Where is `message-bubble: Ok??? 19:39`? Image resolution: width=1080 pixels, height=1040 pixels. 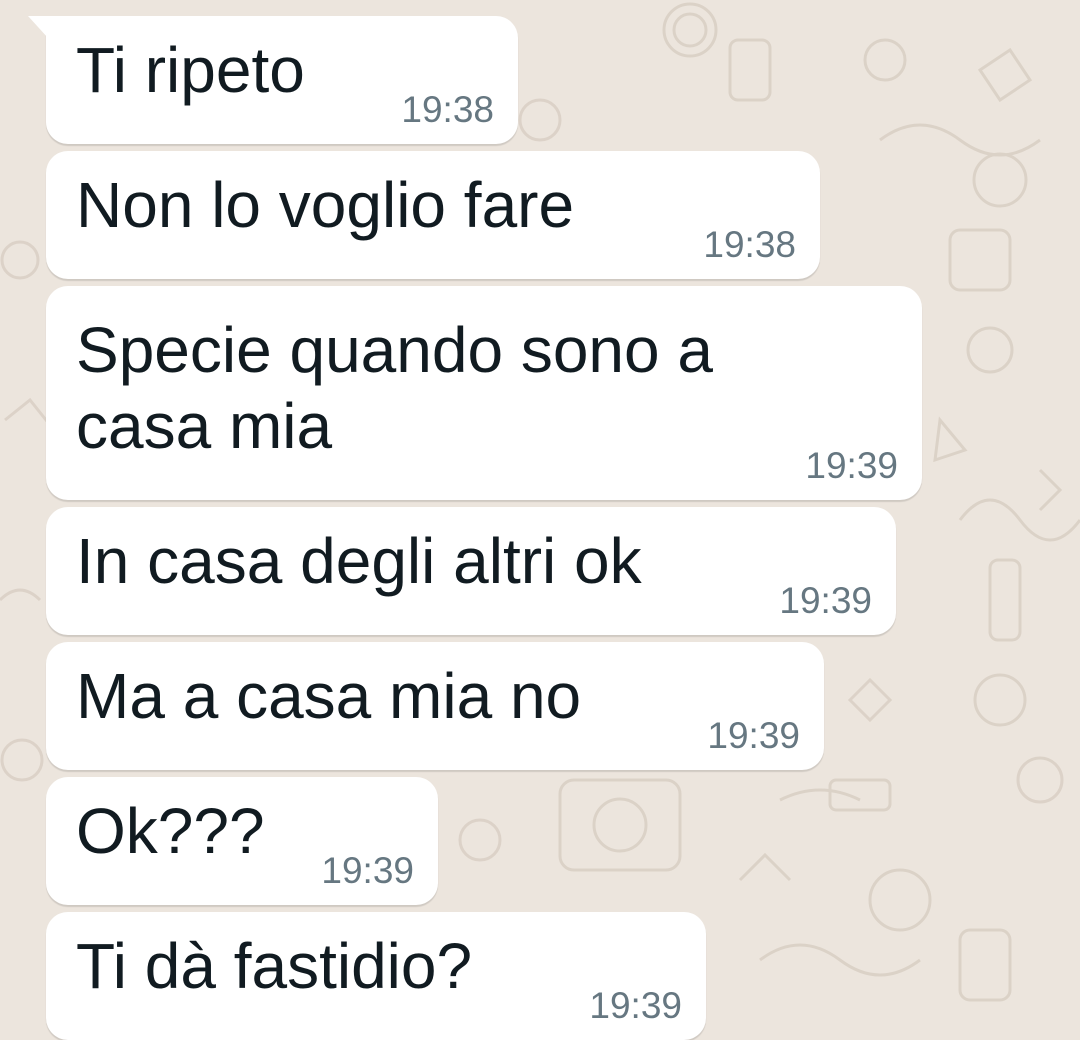 message-bubble: Ok??? 19:39 is located at coordinates (242, 841).